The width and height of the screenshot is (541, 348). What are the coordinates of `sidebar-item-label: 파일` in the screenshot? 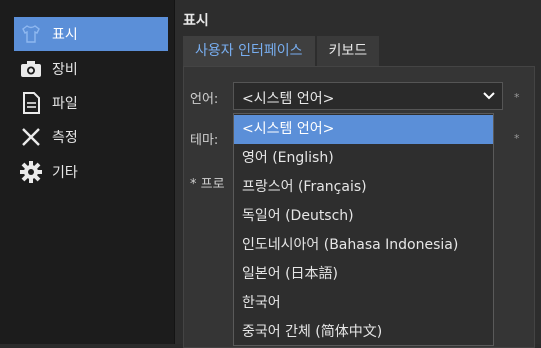 It's located at (65, 104).